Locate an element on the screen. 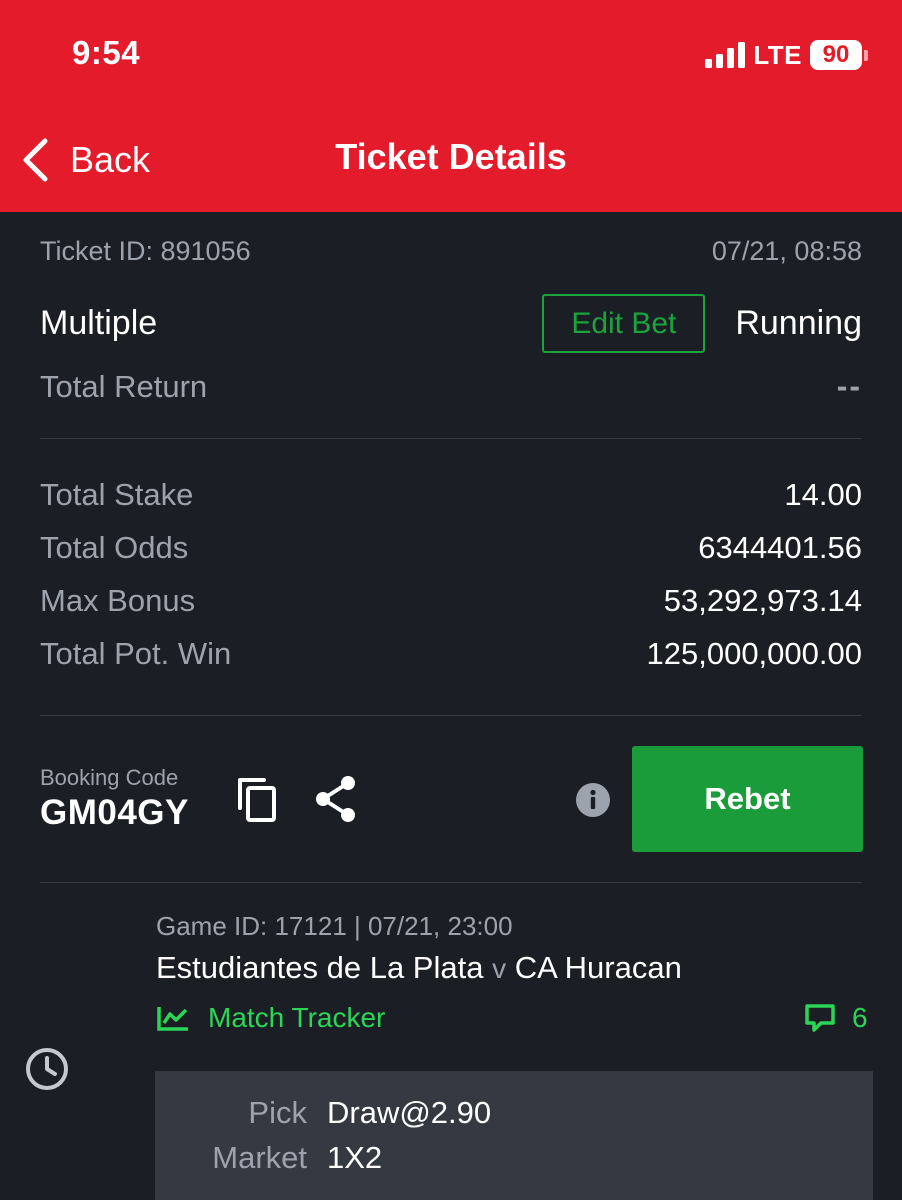 The image size is (902, 1200). chart-icon is located at coordinates (172, 1019).